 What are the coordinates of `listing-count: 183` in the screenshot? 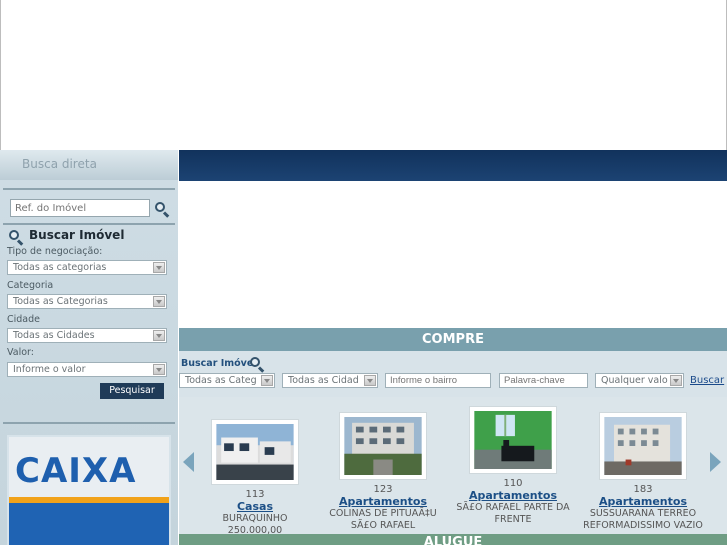 It's located at (643, 489).